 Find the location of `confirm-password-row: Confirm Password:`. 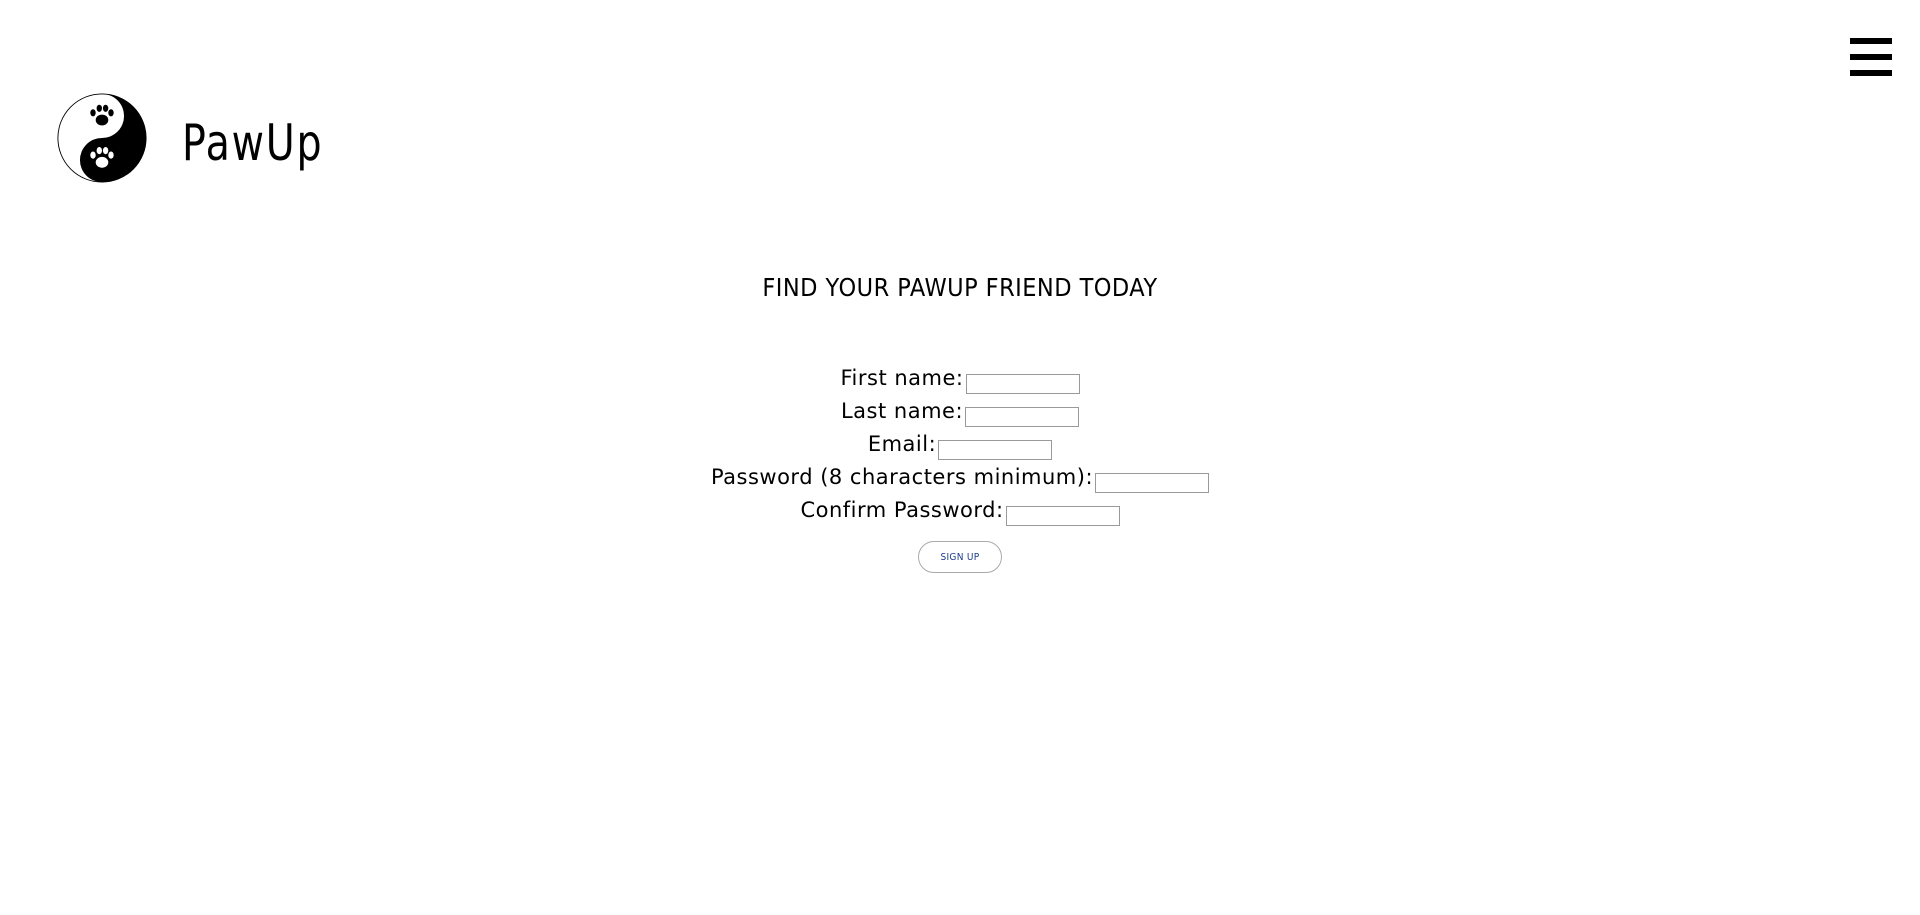

confirm-password-row: Confirm Password: is located at coordinates (960, 512).